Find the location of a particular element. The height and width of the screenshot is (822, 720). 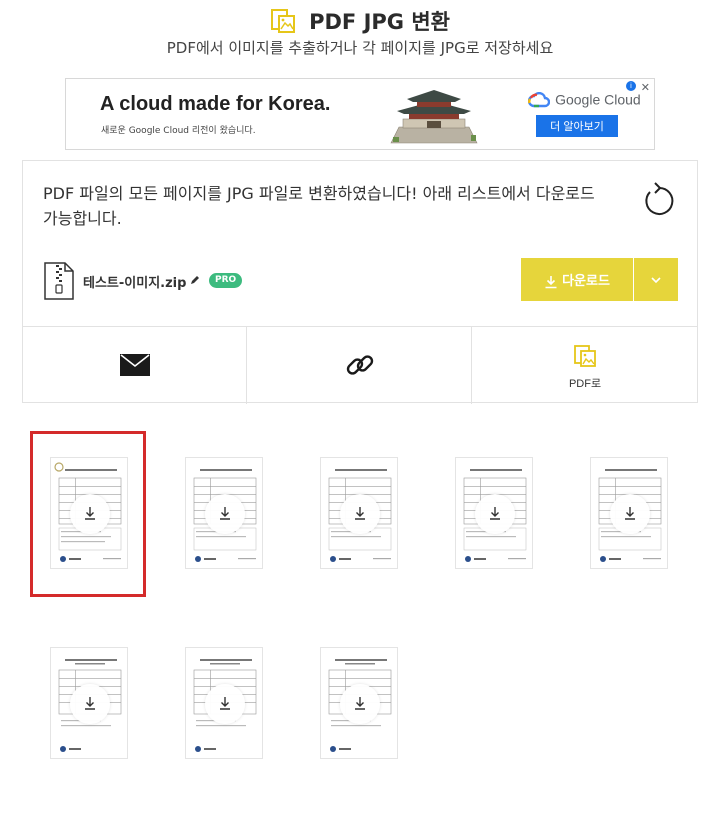

google-cloud-logo-text: Google Cloud is located at coordinates (598, 99).